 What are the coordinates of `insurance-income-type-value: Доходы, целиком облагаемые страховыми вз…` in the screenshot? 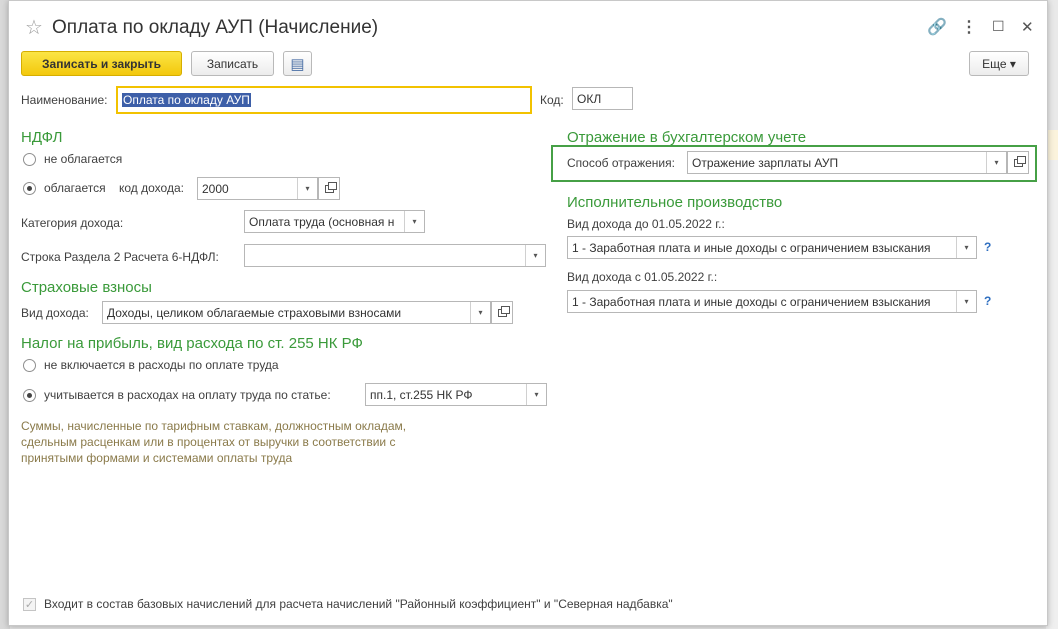 It's located at (254, 312).